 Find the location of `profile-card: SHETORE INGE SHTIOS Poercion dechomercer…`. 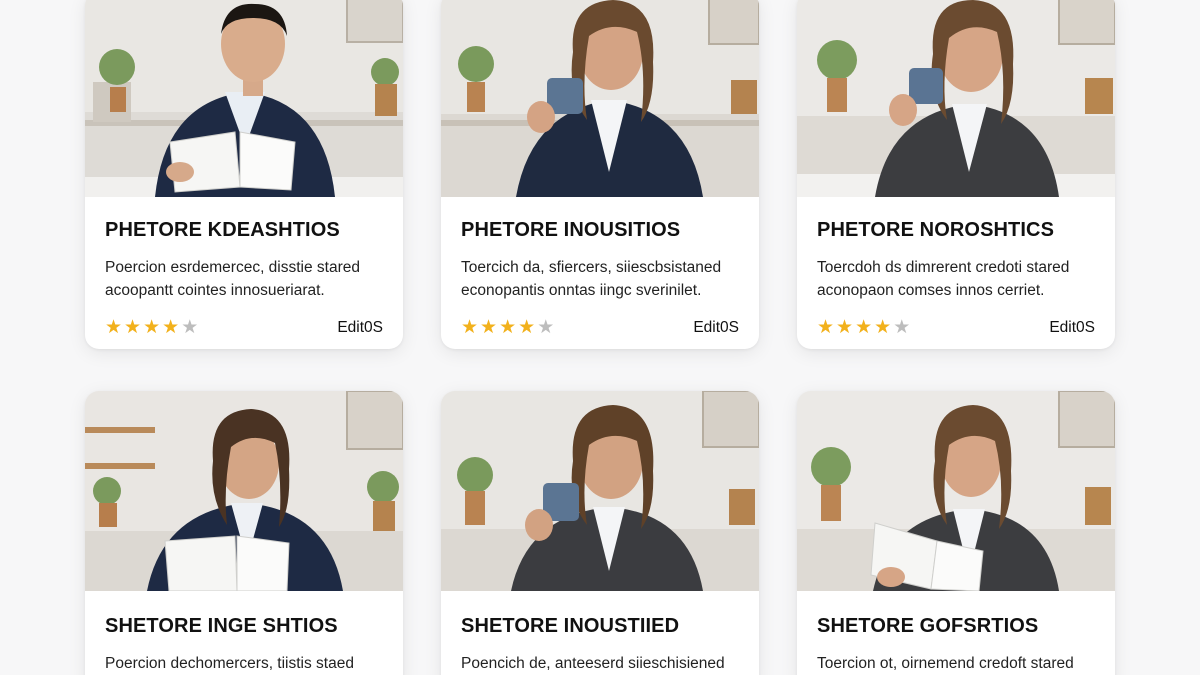

profile-card: SHETORE INGE SHTIOS Poercion dechomercer… is located at coordinates (244, 533).